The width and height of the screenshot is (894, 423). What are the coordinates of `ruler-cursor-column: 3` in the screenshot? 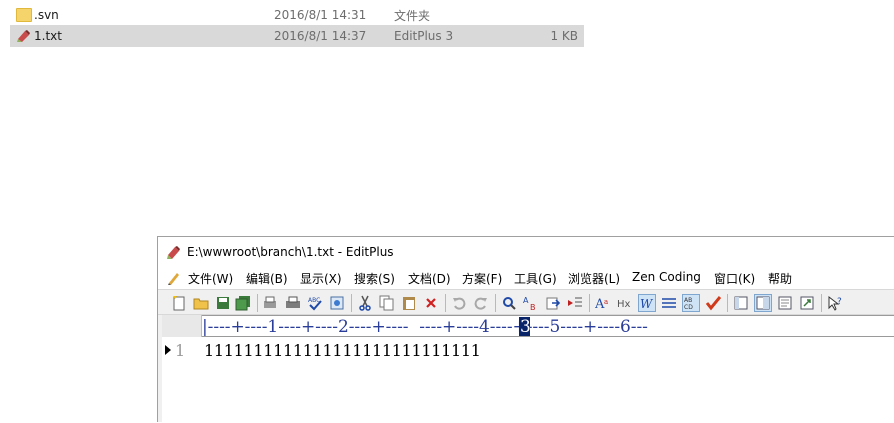 It's located at (525, 327).